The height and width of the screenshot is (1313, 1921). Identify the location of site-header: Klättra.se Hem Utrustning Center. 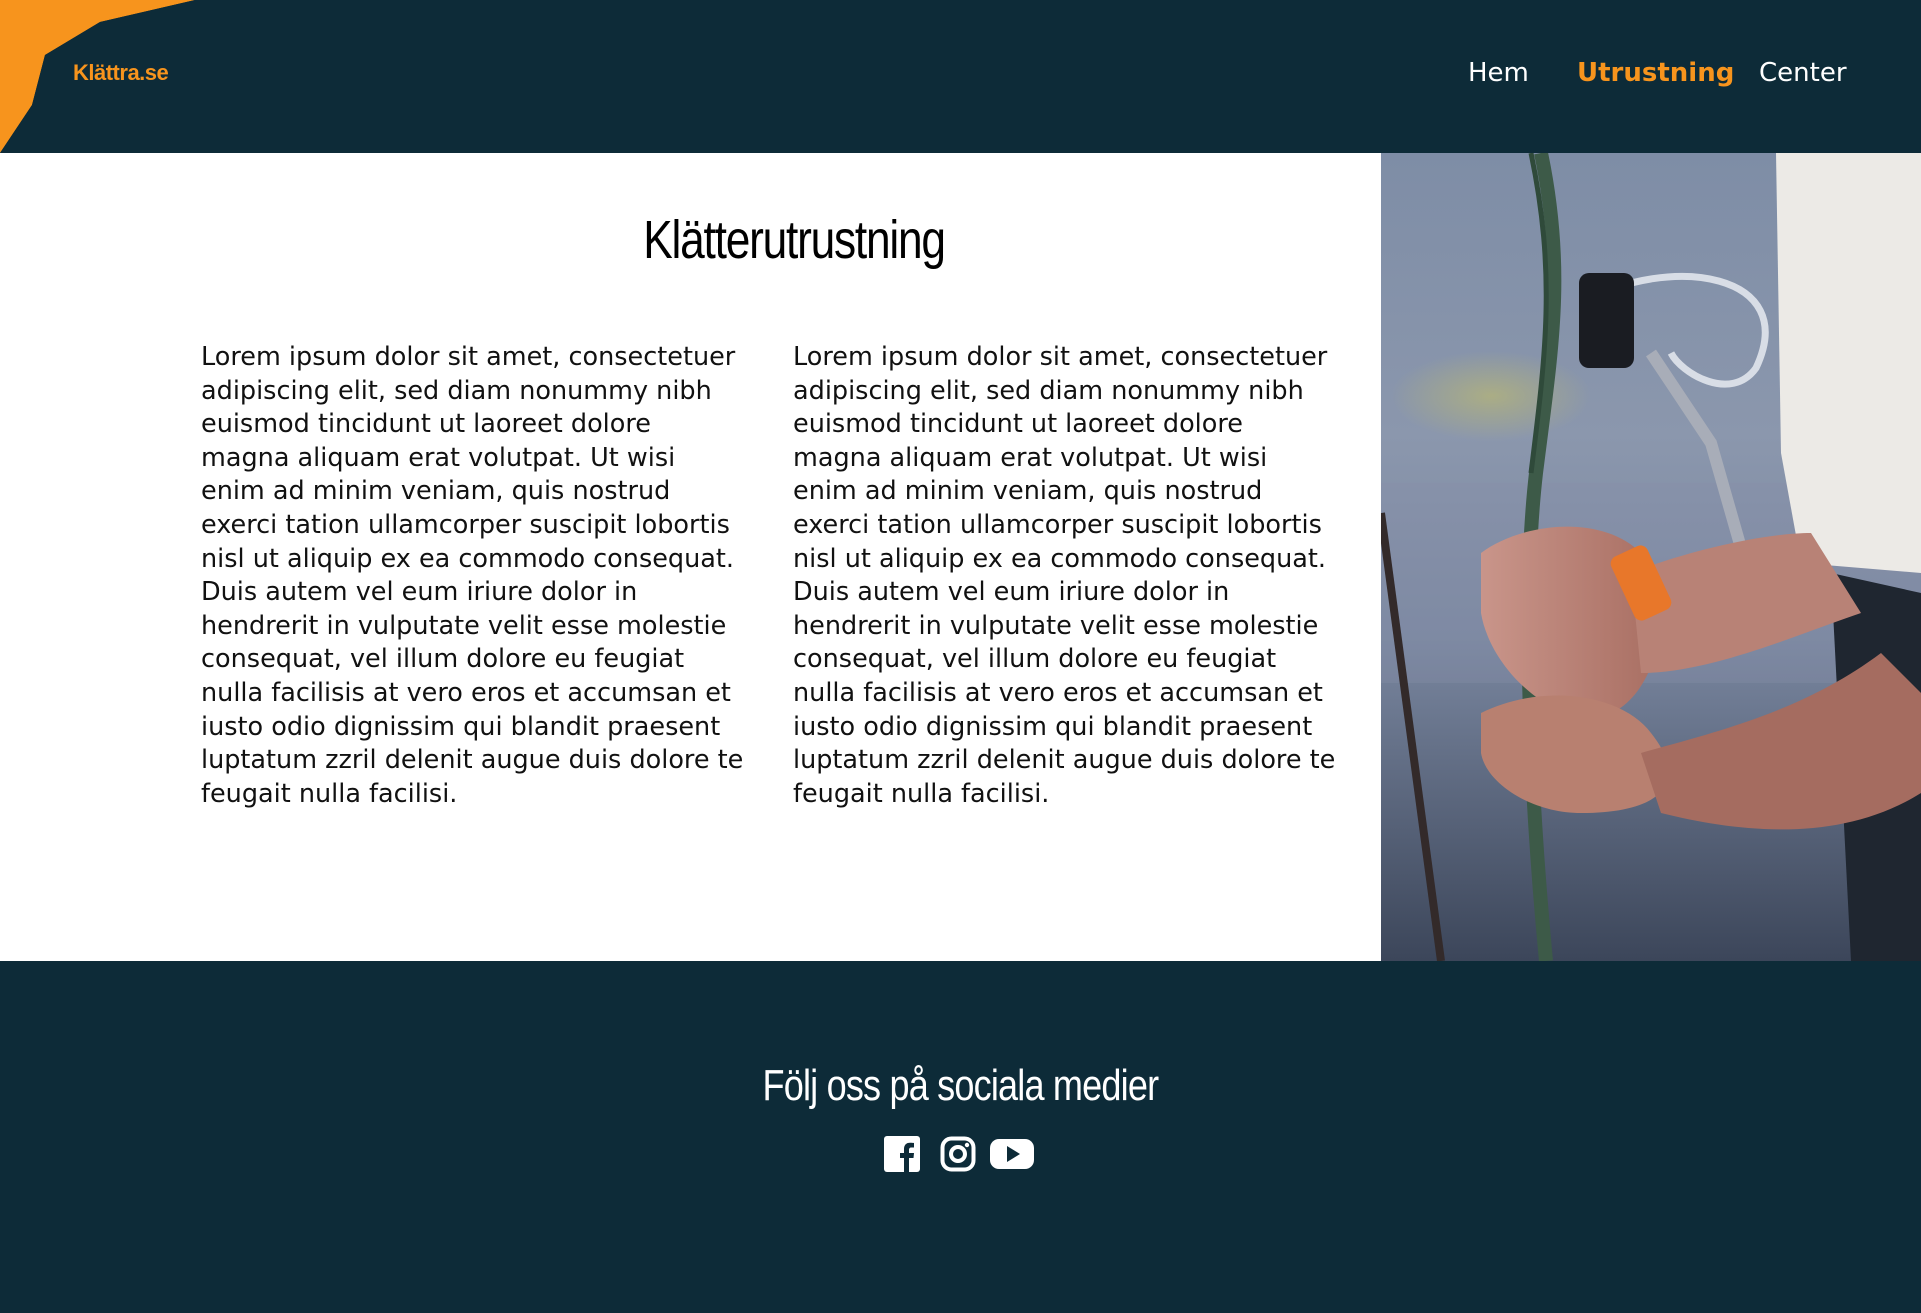
(960, 76).